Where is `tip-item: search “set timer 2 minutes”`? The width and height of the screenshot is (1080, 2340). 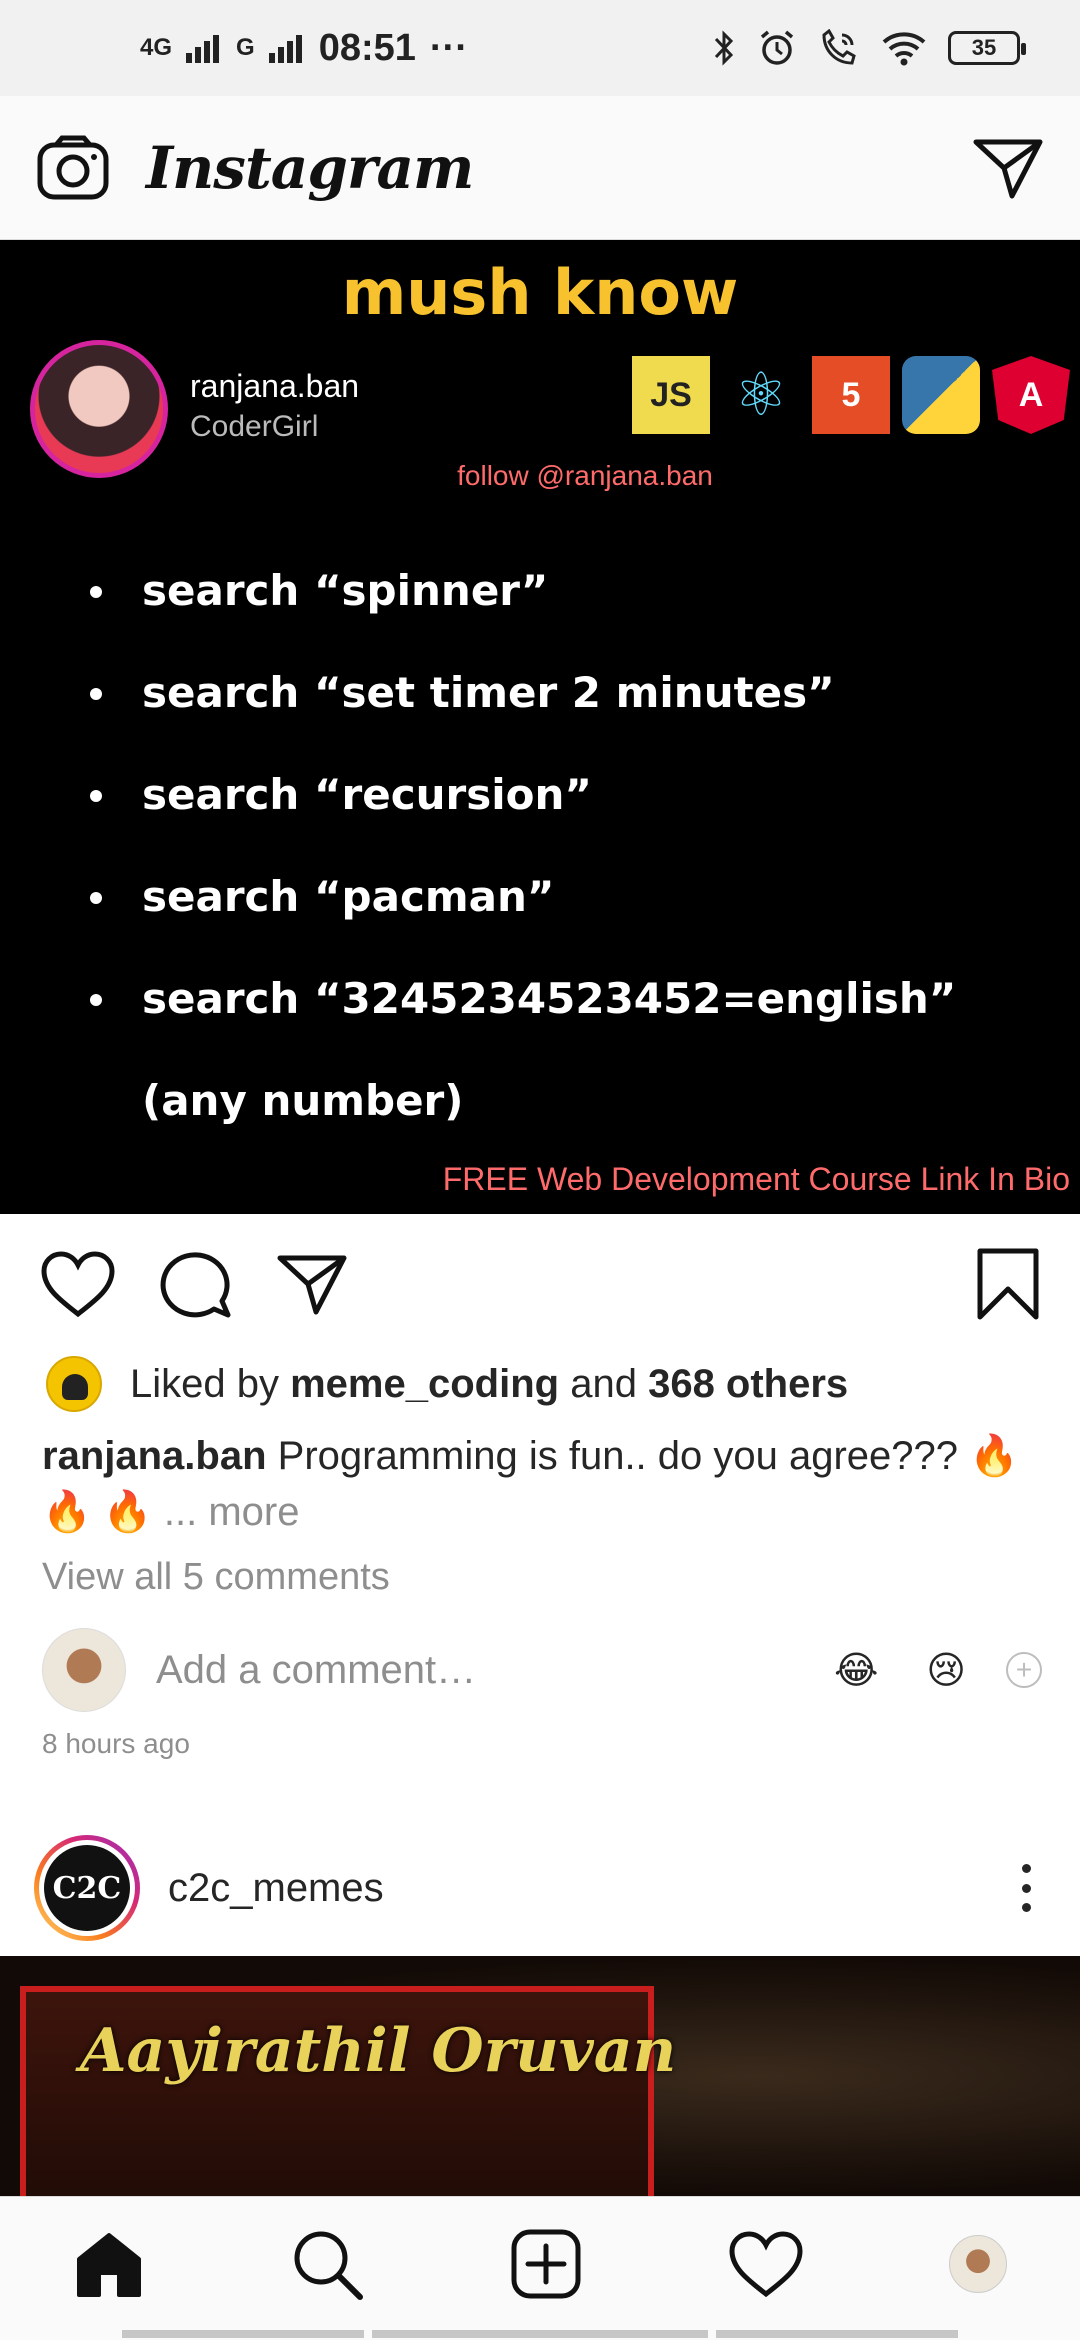 tip-item: search “set timer 2 minutes” is located at coordinates (570, 693).